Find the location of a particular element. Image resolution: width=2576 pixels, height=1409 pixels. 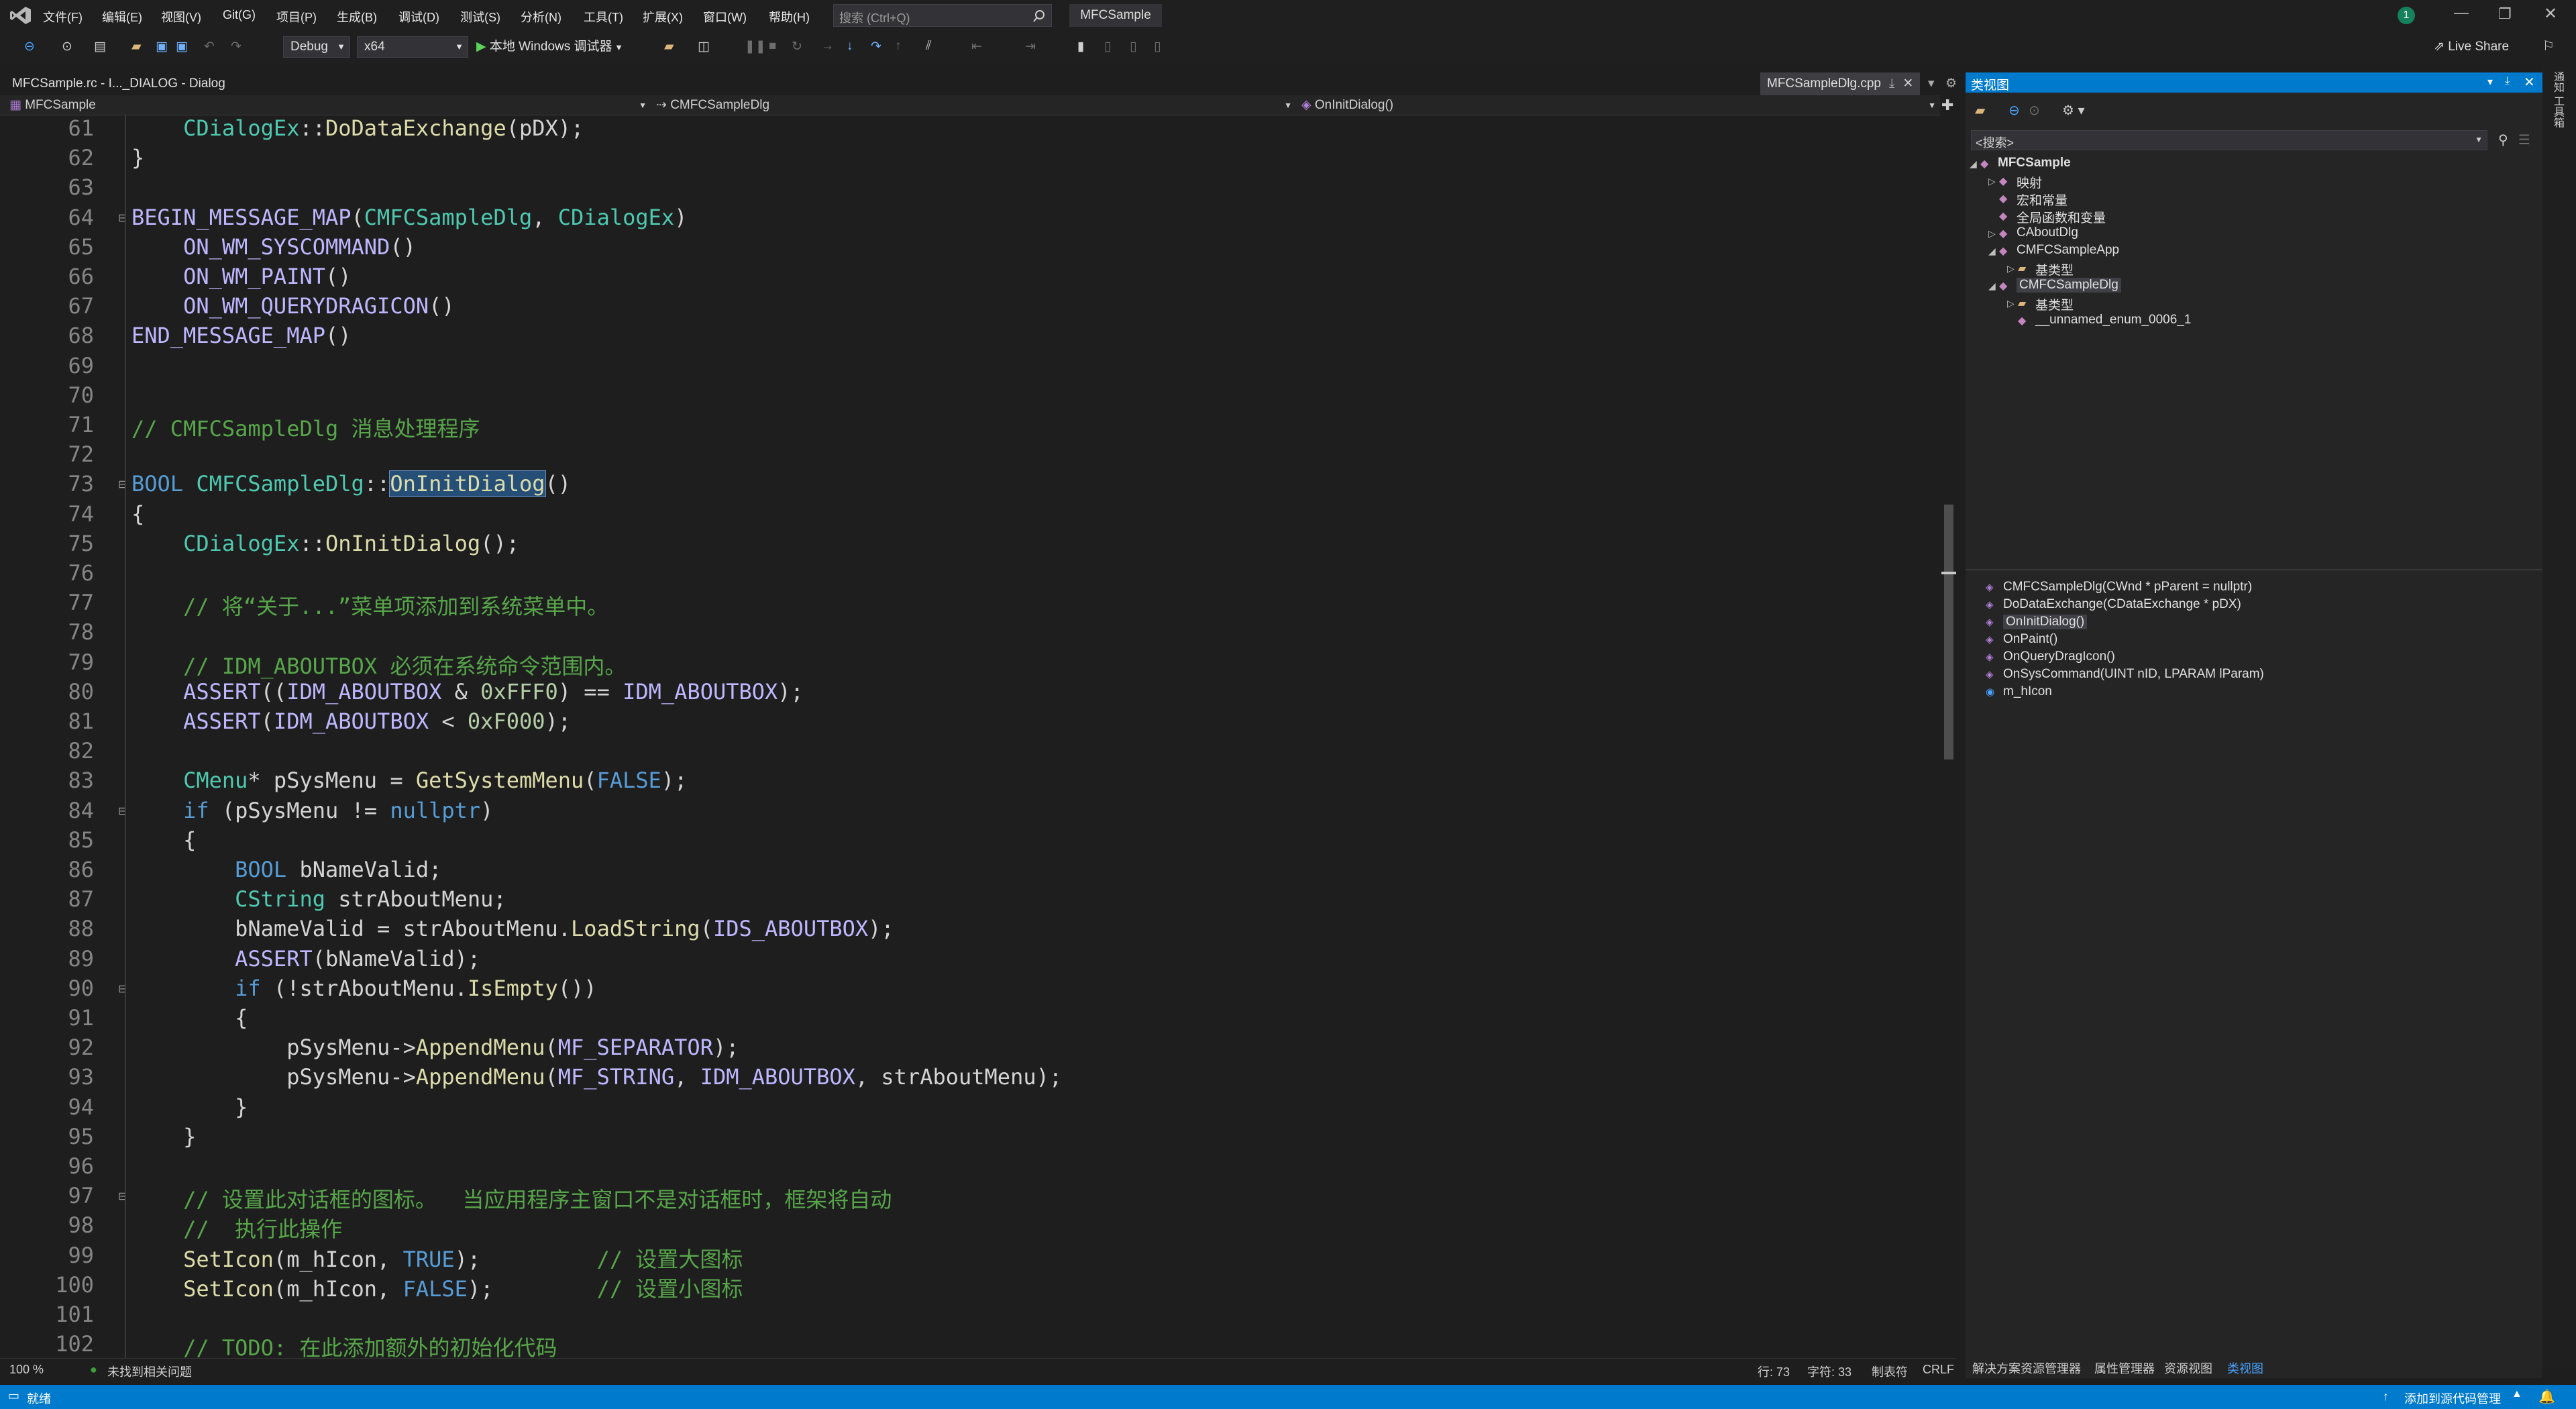

start-debug-button: ▶ 本地 Windows 调试器 ▼ is located at coordinates (549, 47).